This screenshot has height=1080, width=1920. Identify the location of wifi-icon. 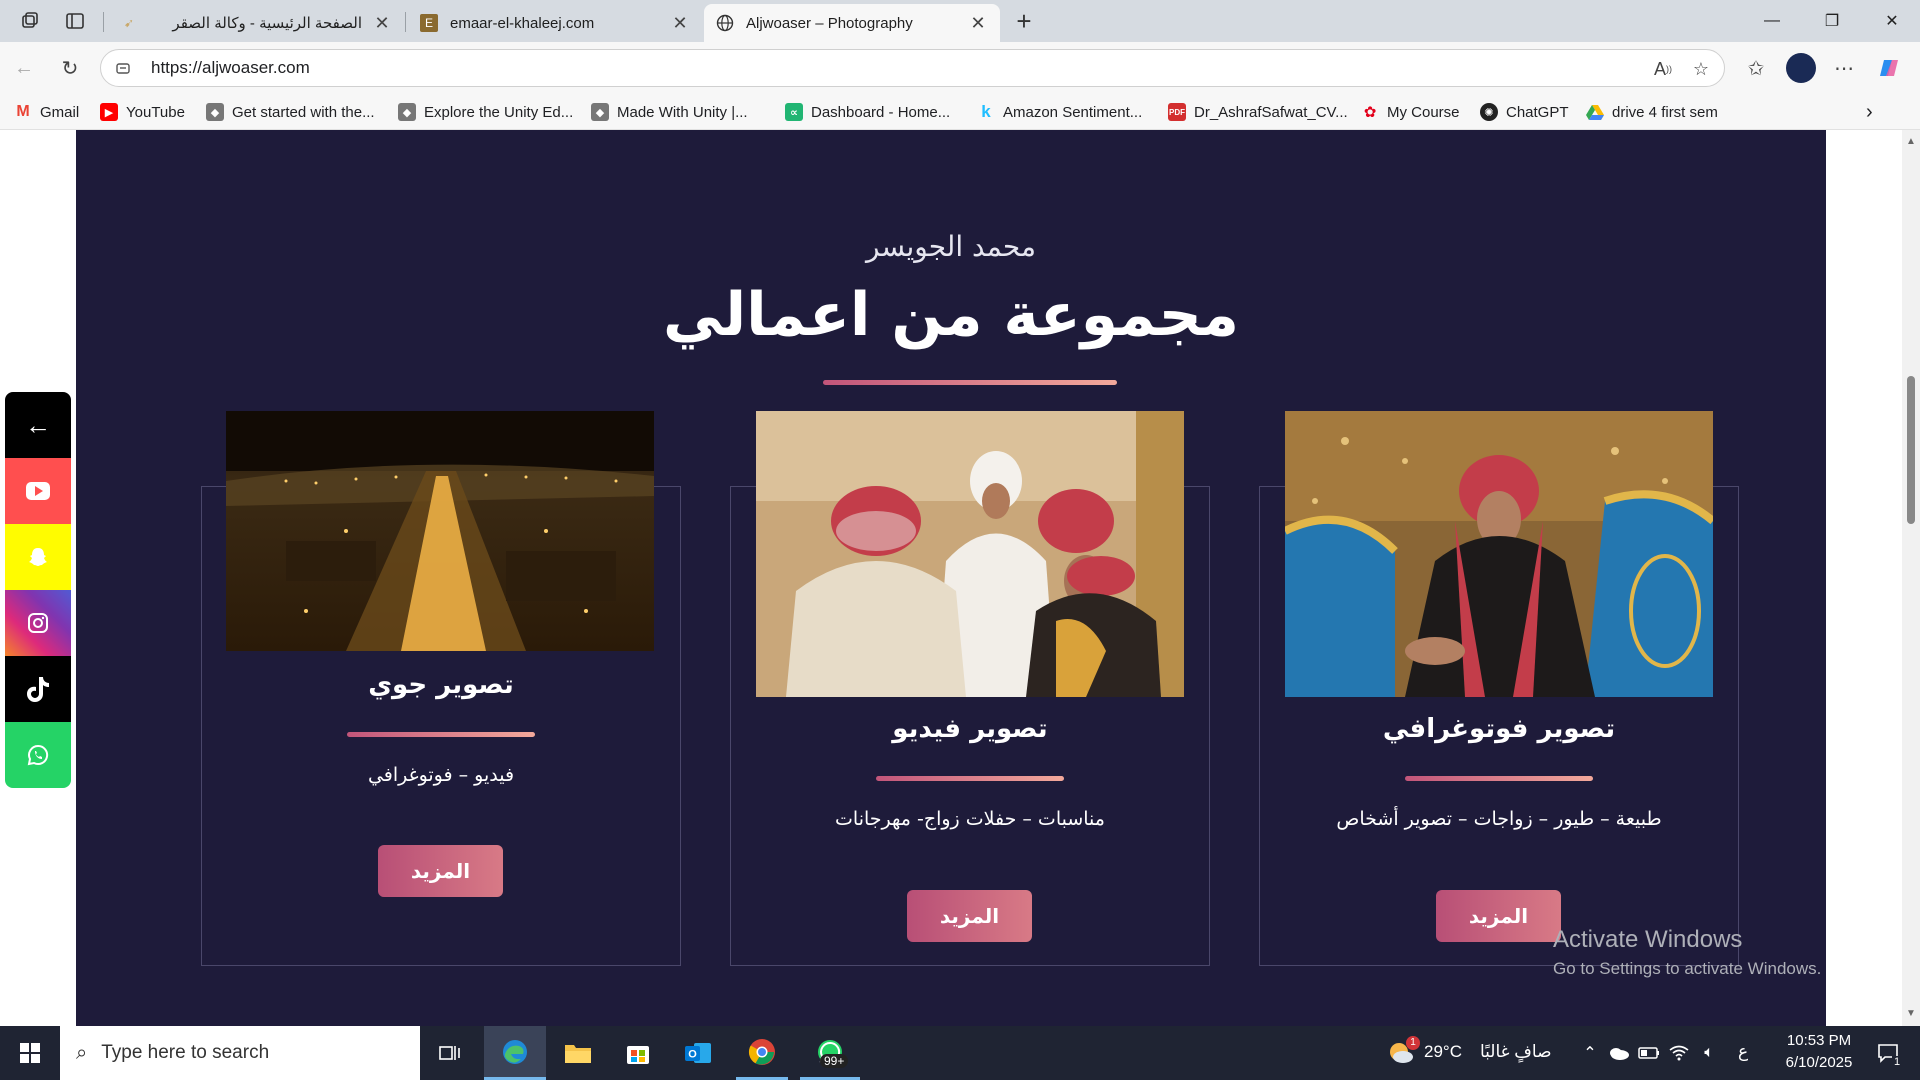
(1679, 1053).